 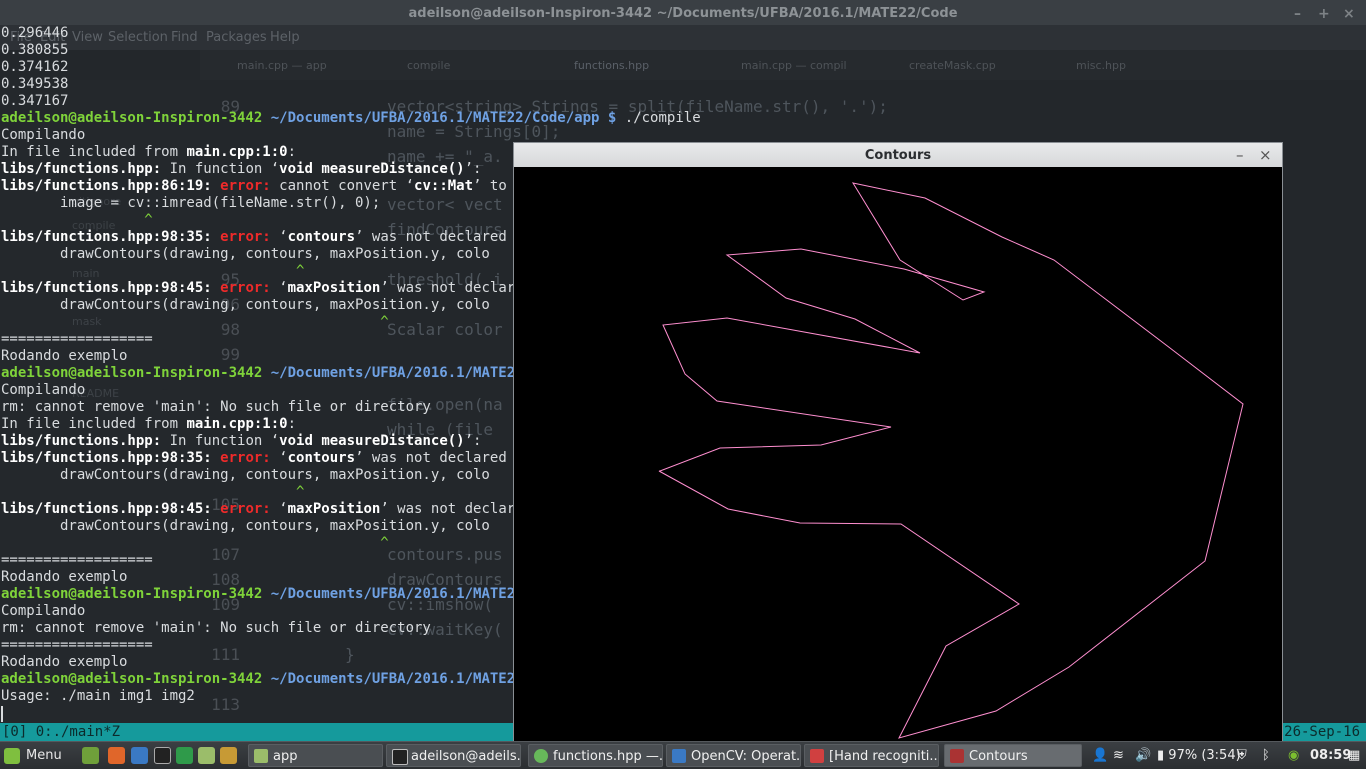 I want to click on battery-status: ▮ 97% (3:54), so click(x=1199, y=756).